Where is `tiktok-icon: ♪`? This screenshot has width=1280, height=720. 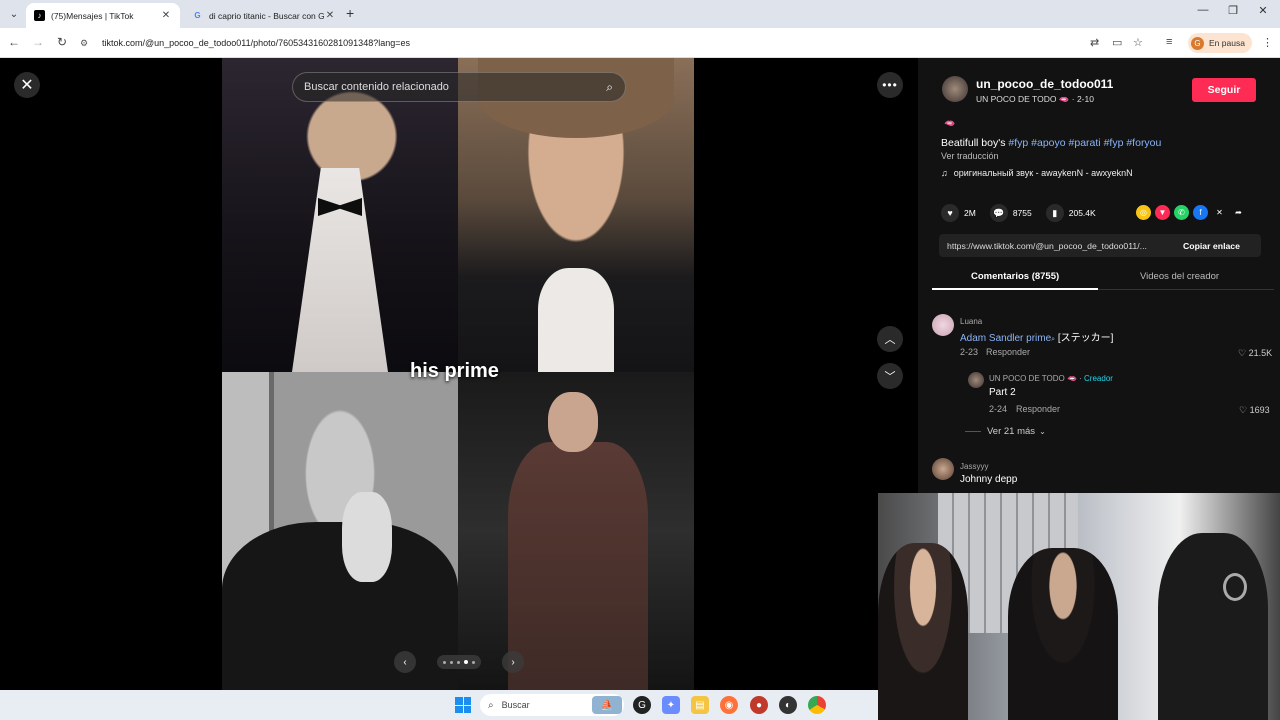 tiktok-icon: ♪ is located at coordinates (39, 15).